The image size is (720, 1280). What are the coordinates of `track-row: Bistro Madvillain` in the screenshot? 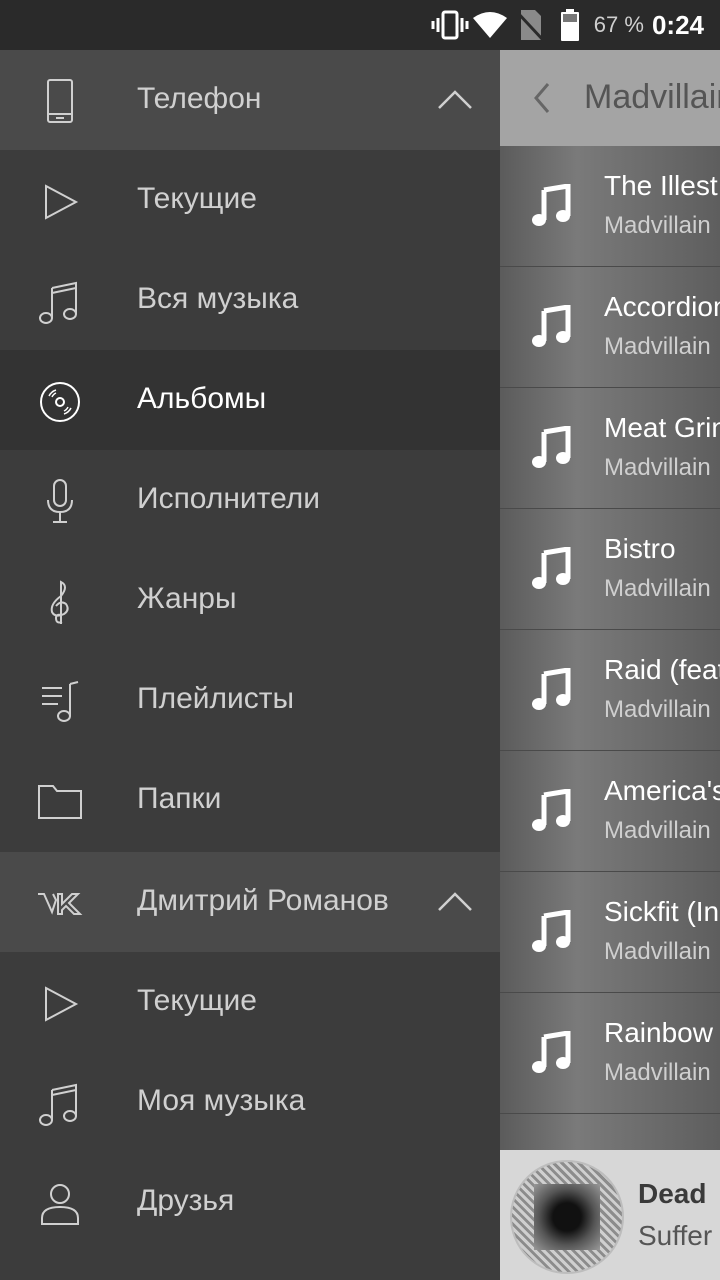 It's located at (610, 569).